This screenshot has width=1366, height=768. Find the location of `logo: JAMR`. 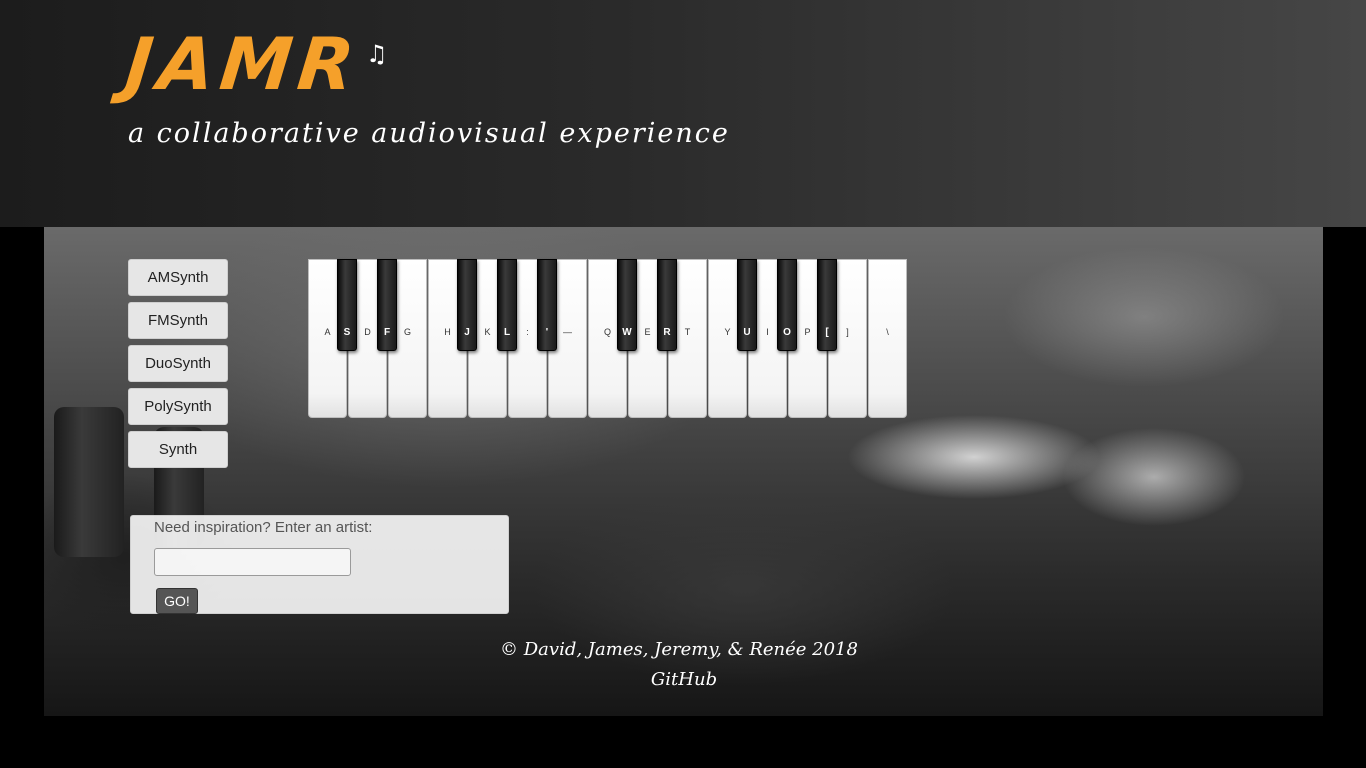

logo: JAMR is located at coordinates (243, 64).